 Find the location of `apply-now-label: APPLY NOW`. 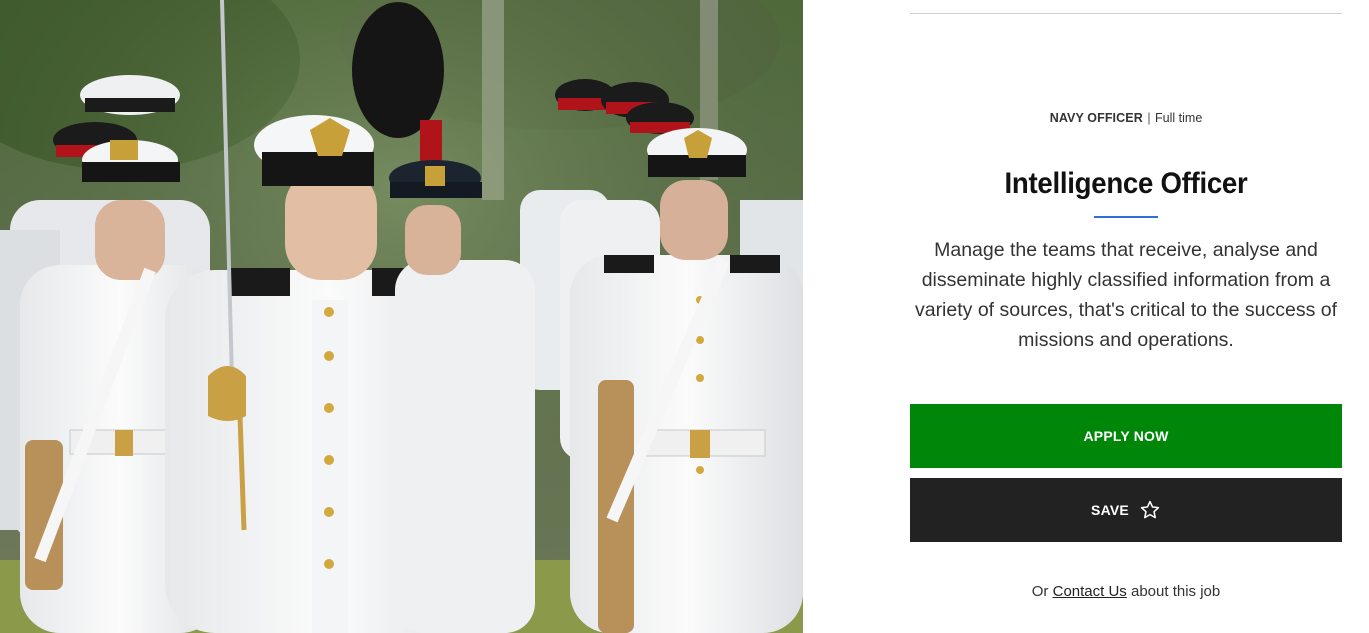

apply-now-label: APPLY NOW is located at coordinates (1126, 436).